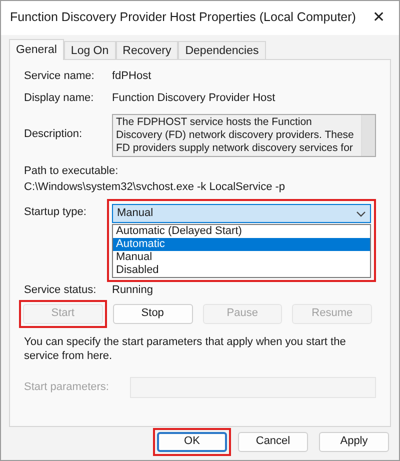 The height and width of the screenshot is (461, 400). What do you see at coordinates (354, 442) in the screenshot?
I see `dialog-button: Apply` at bounding box center [354, 442].